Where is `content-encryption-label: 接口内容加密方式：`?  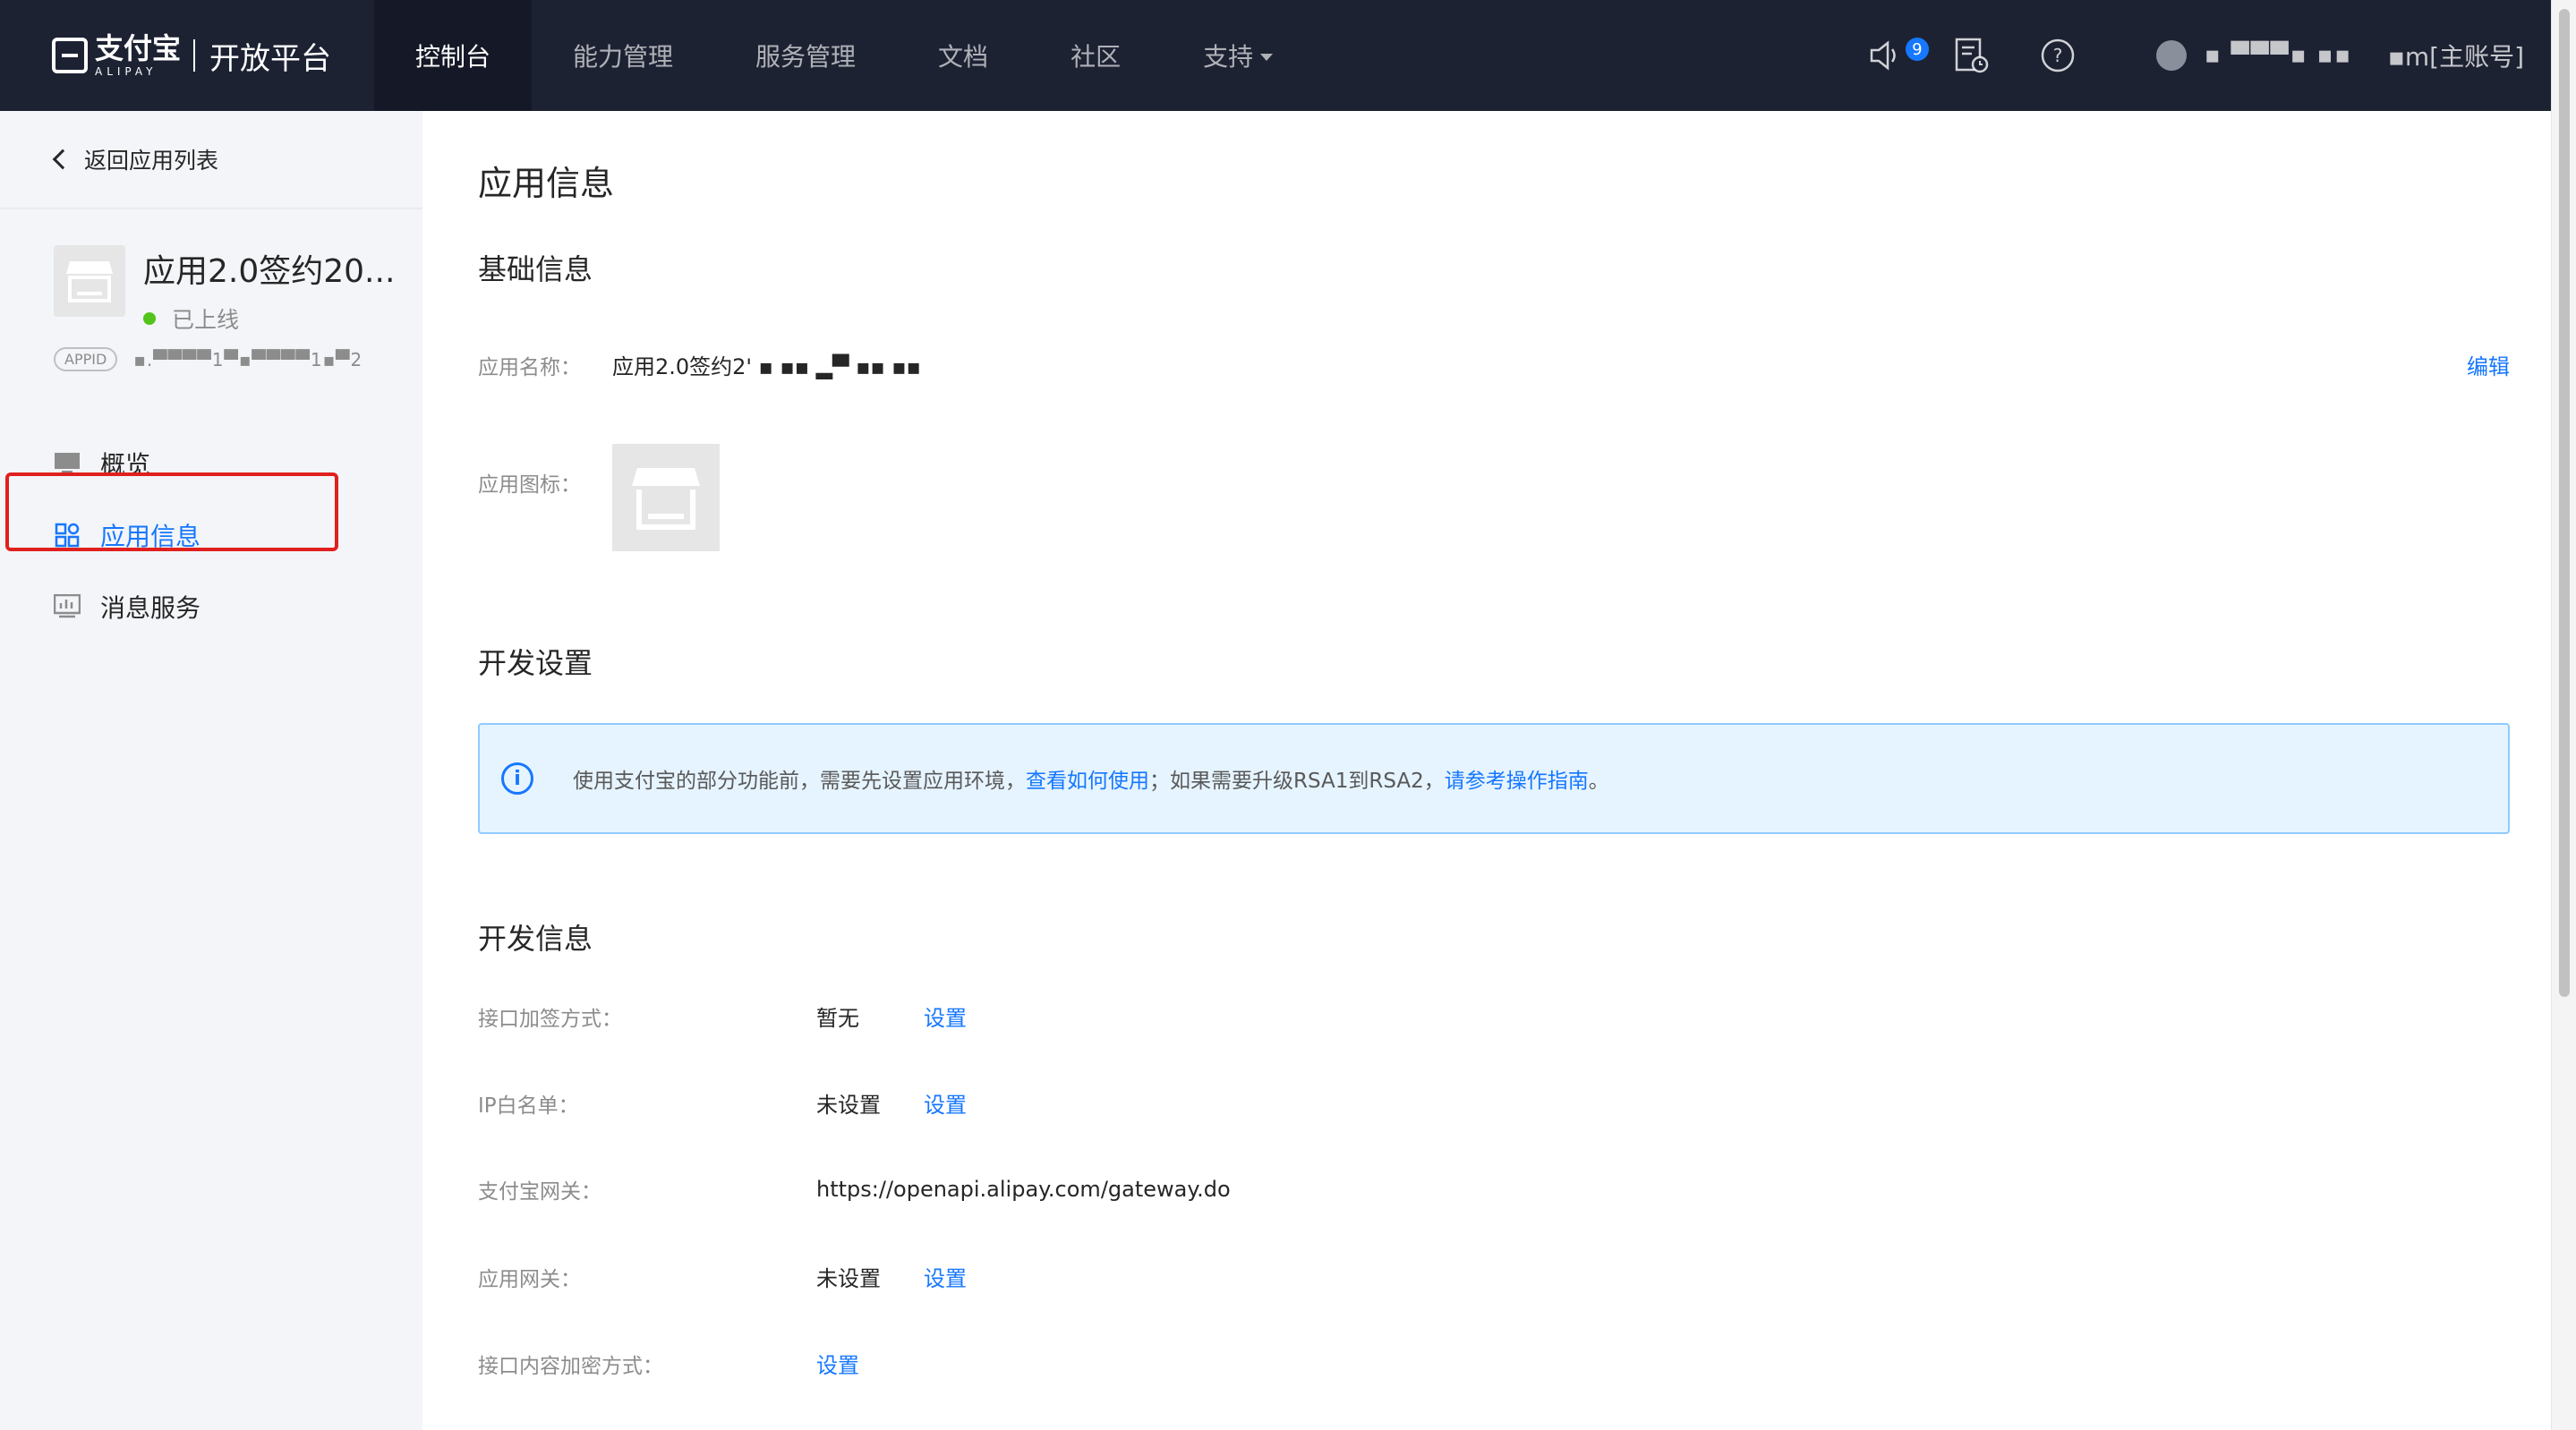 content-encryption-label: 接口内容加密方式： is located at coordinates (570, 1366).